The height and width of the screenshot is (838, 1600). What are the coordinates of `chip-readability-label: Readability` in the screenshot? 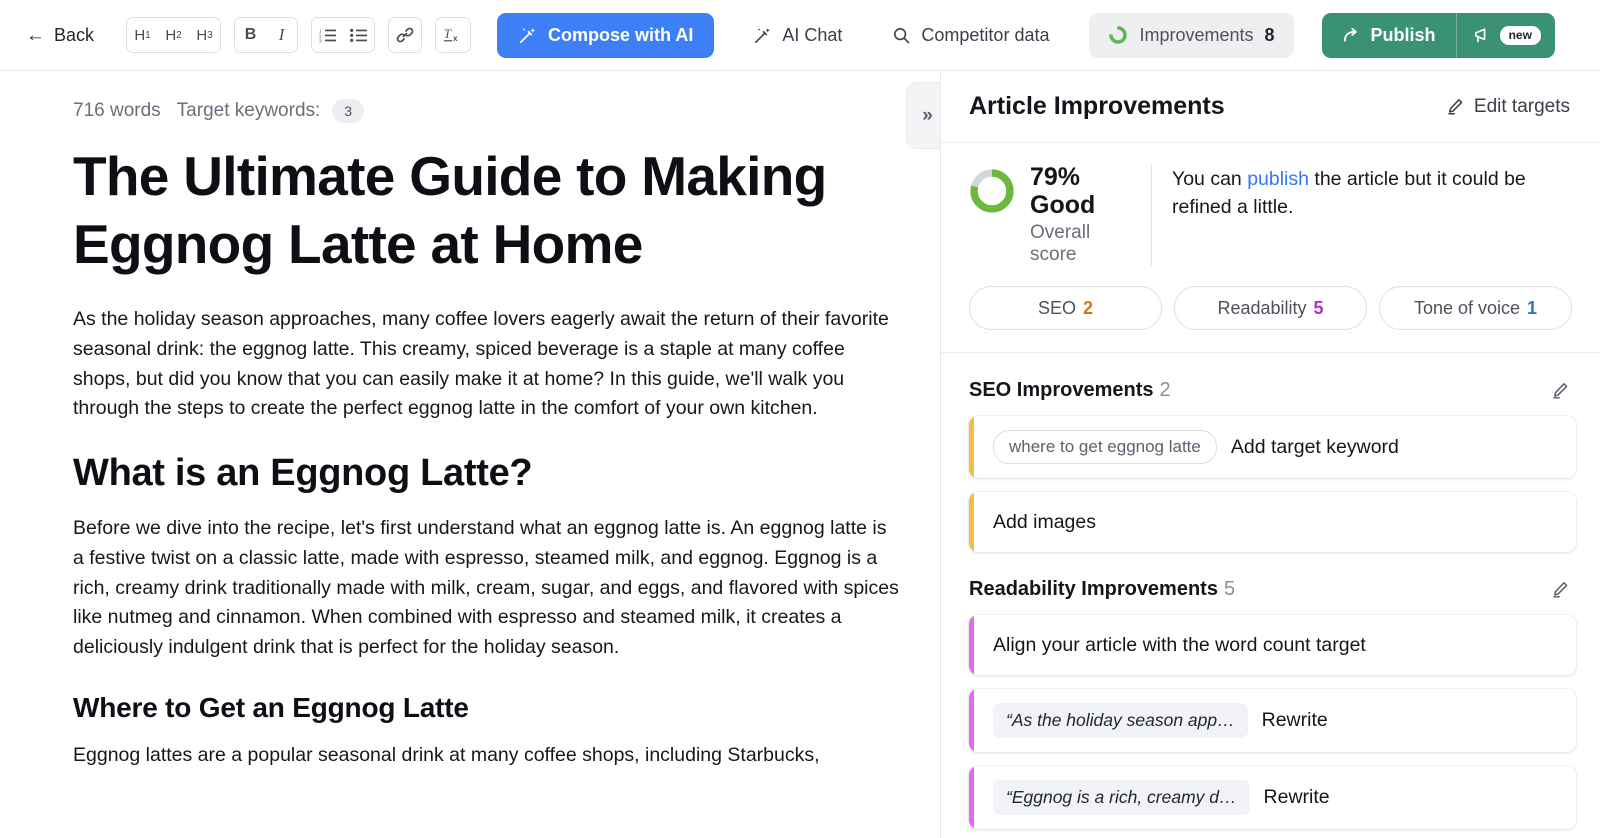 It's located at (1262, 307).